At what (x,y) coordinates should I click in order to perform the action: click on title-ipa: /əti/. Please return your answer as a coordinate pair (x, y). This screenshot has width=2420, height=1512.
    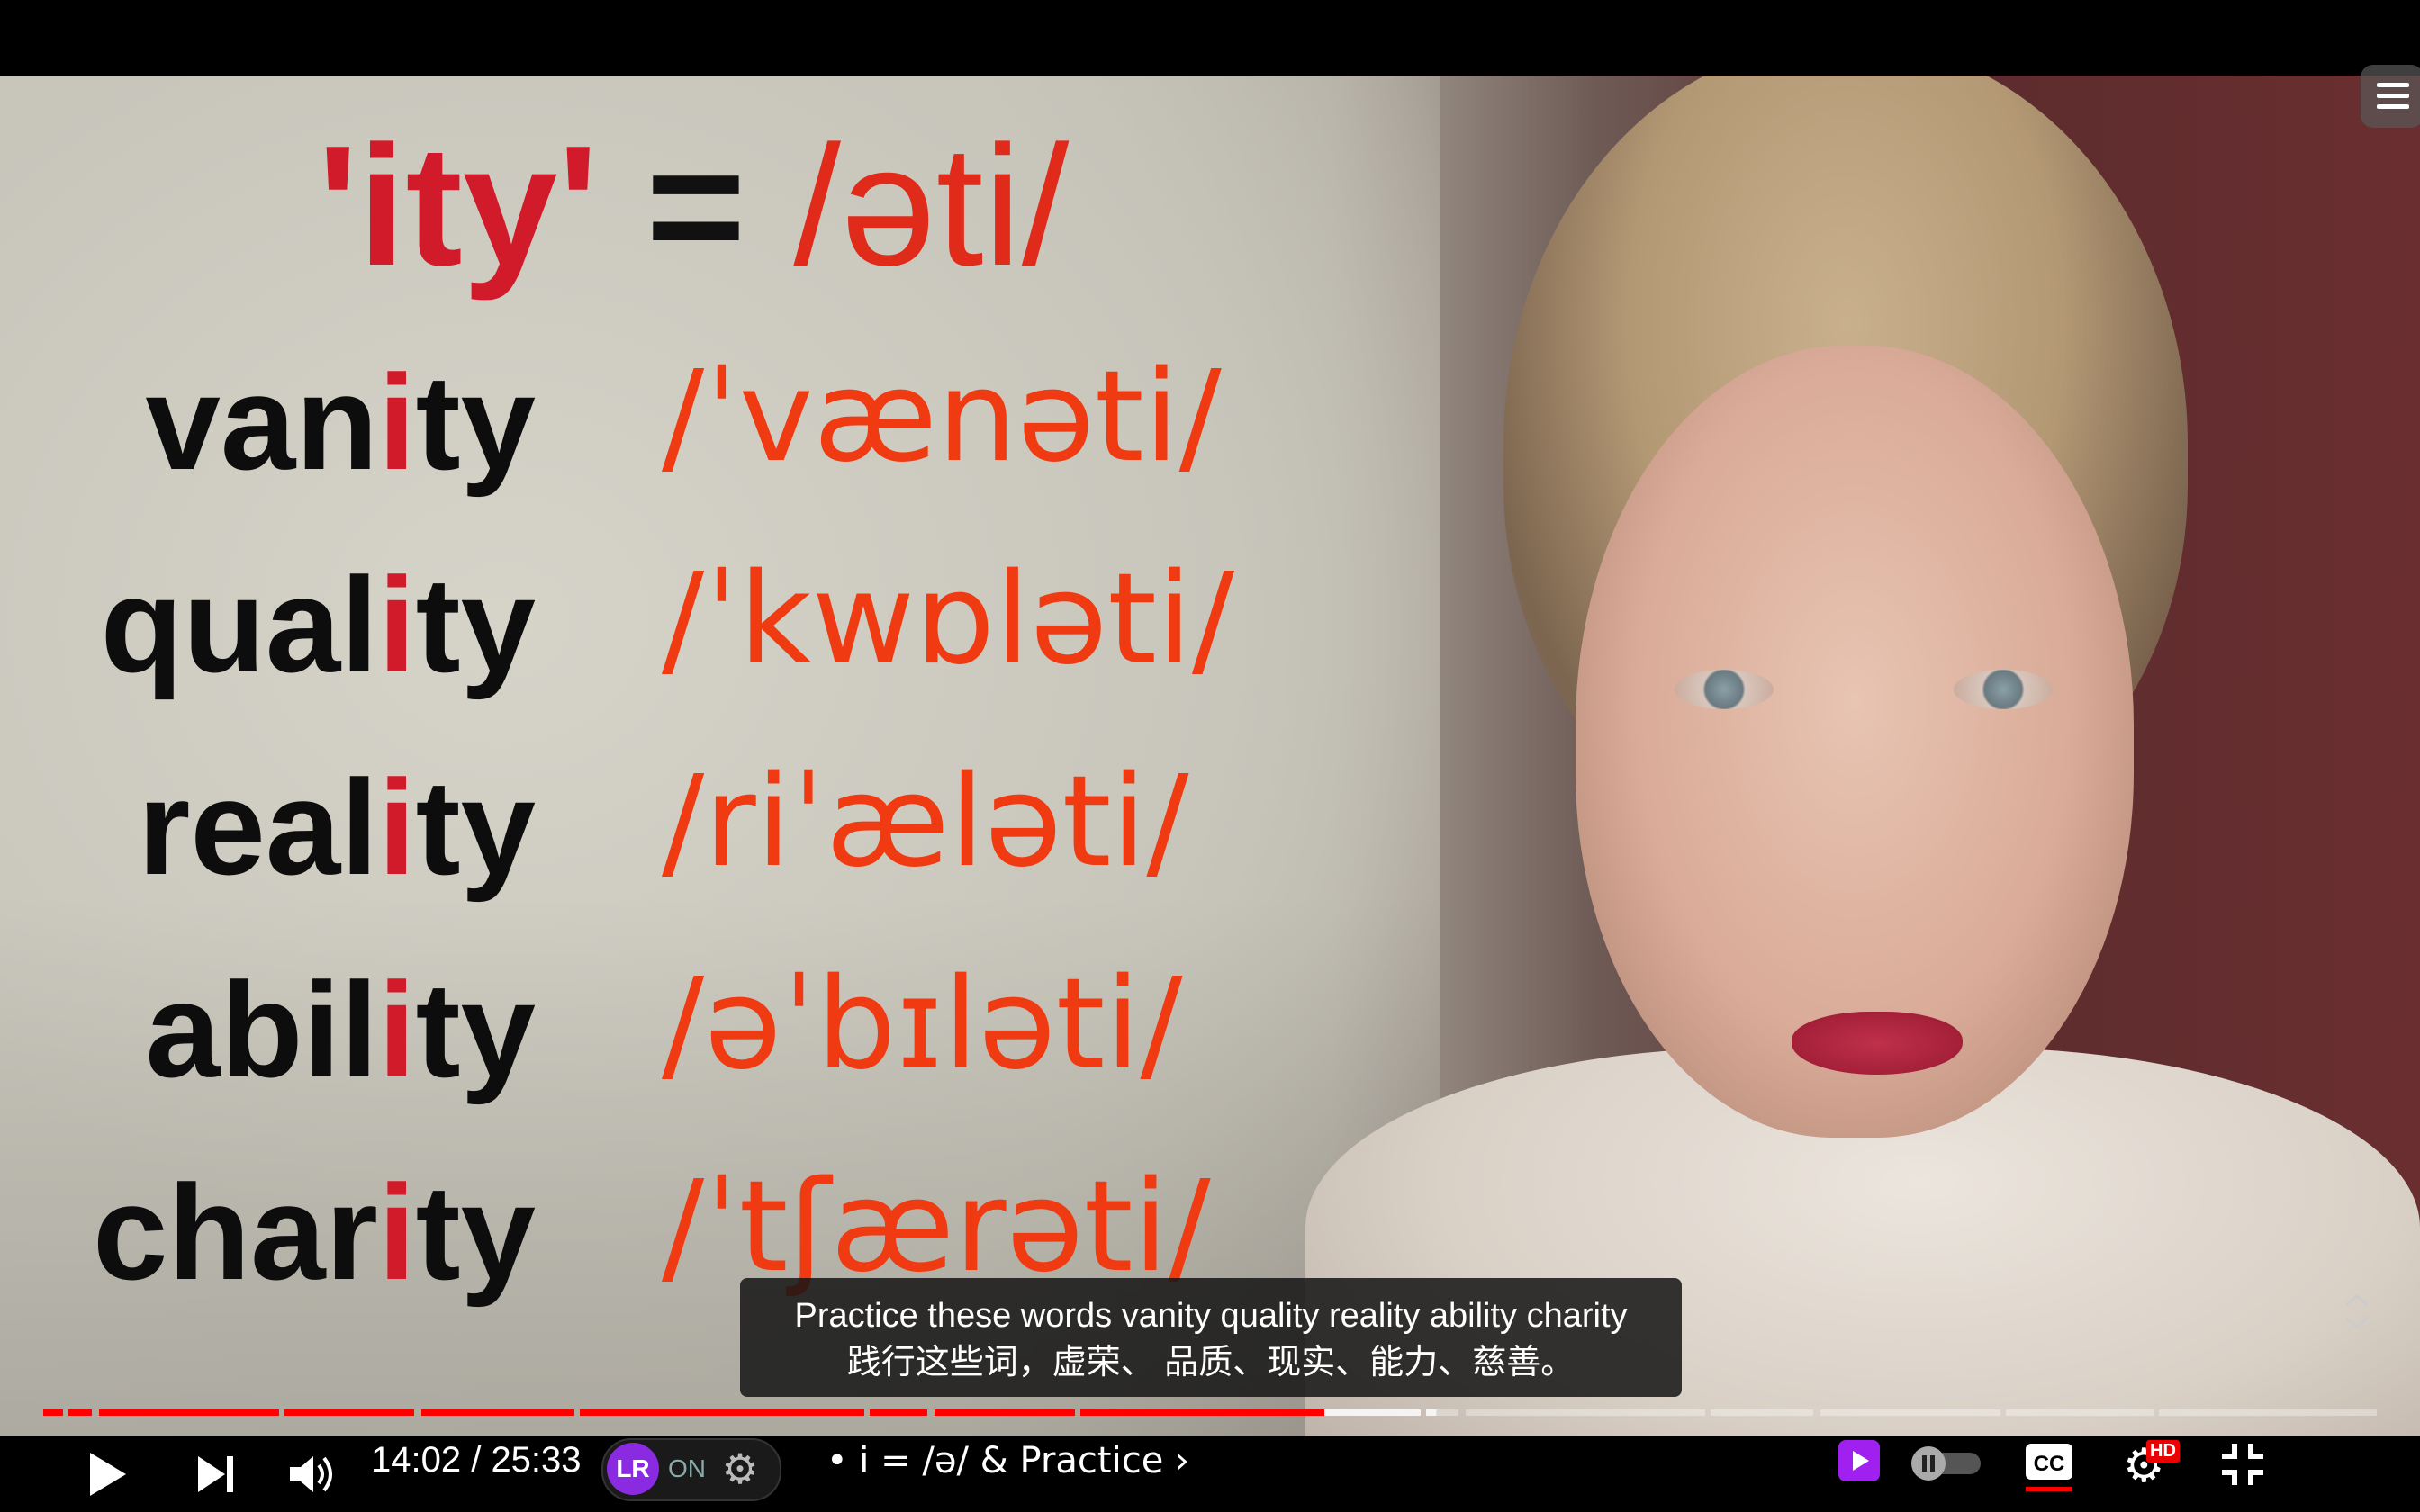
    Looking at the image, I should click on (931, 207).